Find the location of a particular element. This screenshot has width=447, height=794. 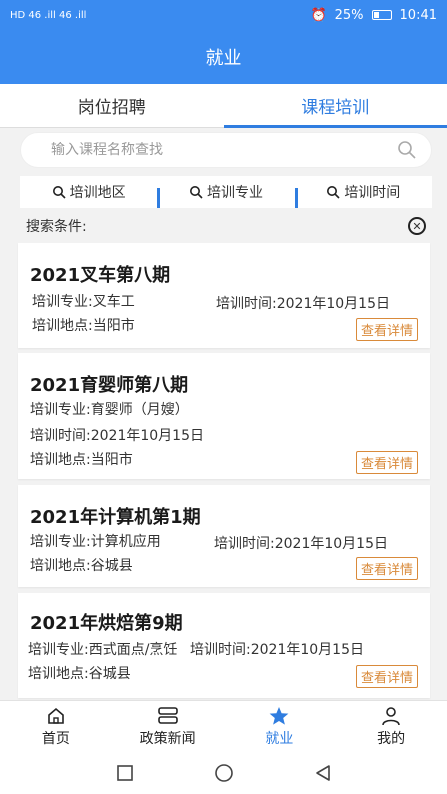

nav-label: 就业 is located at coordinates (279, 738).